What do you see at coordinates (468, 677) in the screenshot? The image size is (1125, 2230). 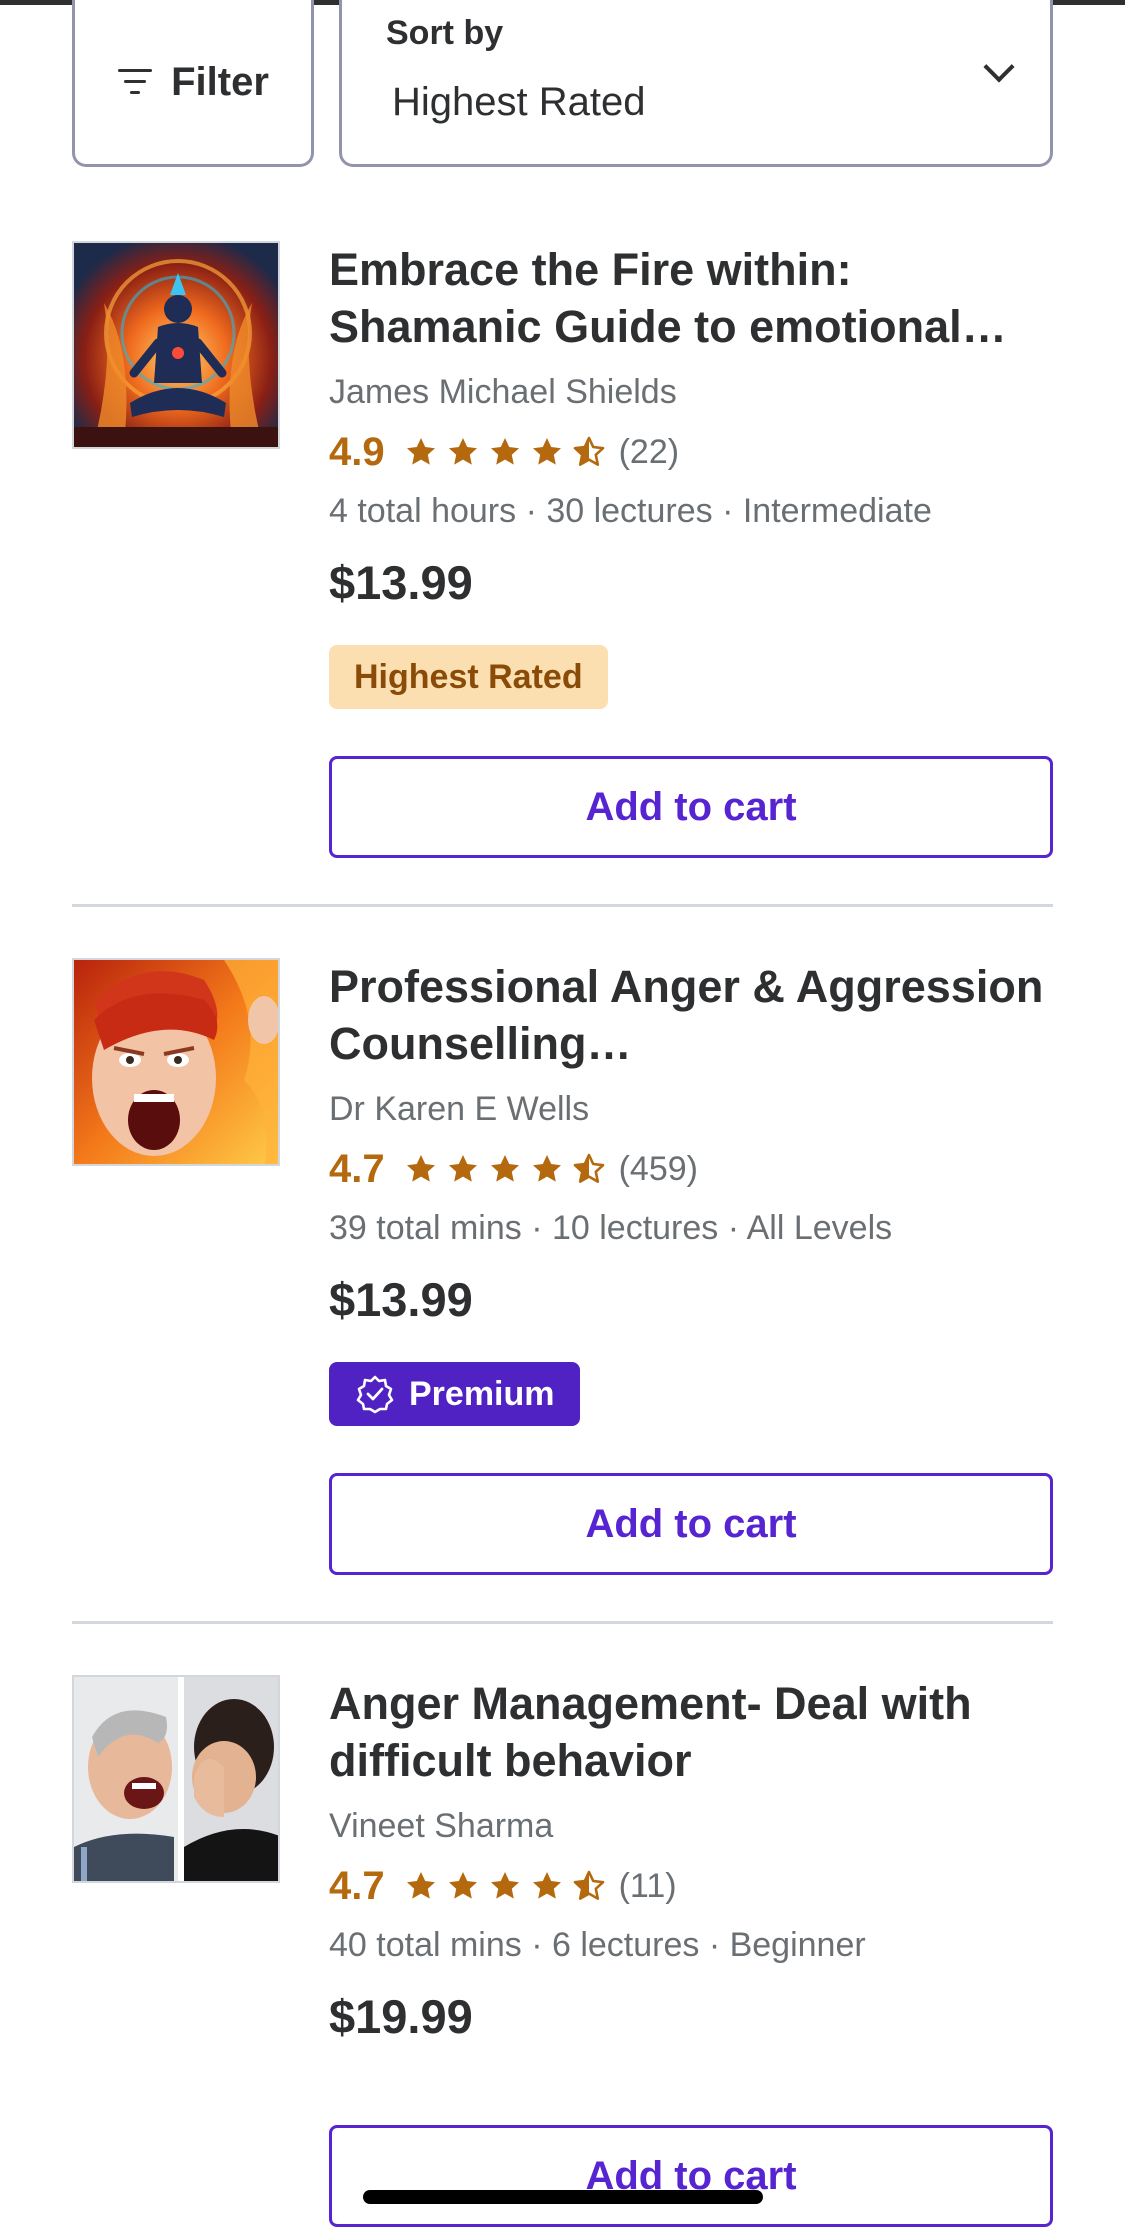 I see `highest-rated-badge: Highest Rated` at bounding box center [468, 677].